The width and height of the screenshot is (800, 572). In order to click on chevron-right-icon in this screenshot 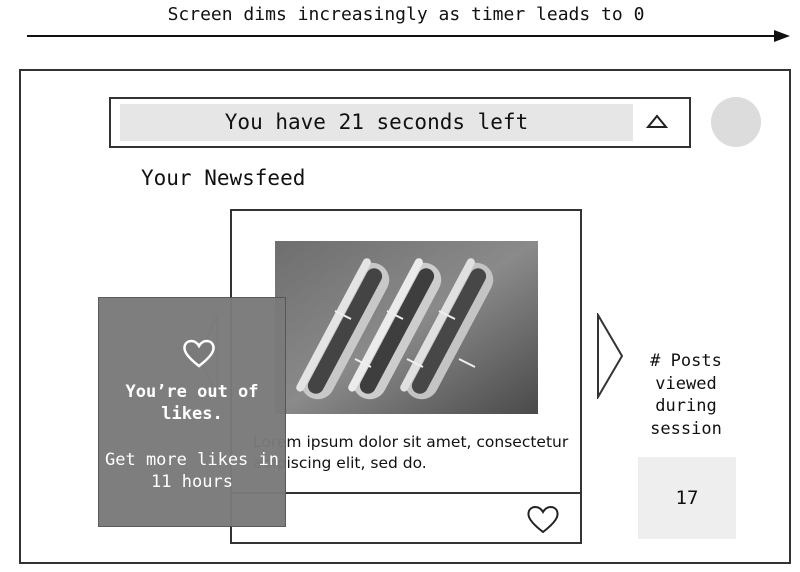, I will do `click(610, 356)`.